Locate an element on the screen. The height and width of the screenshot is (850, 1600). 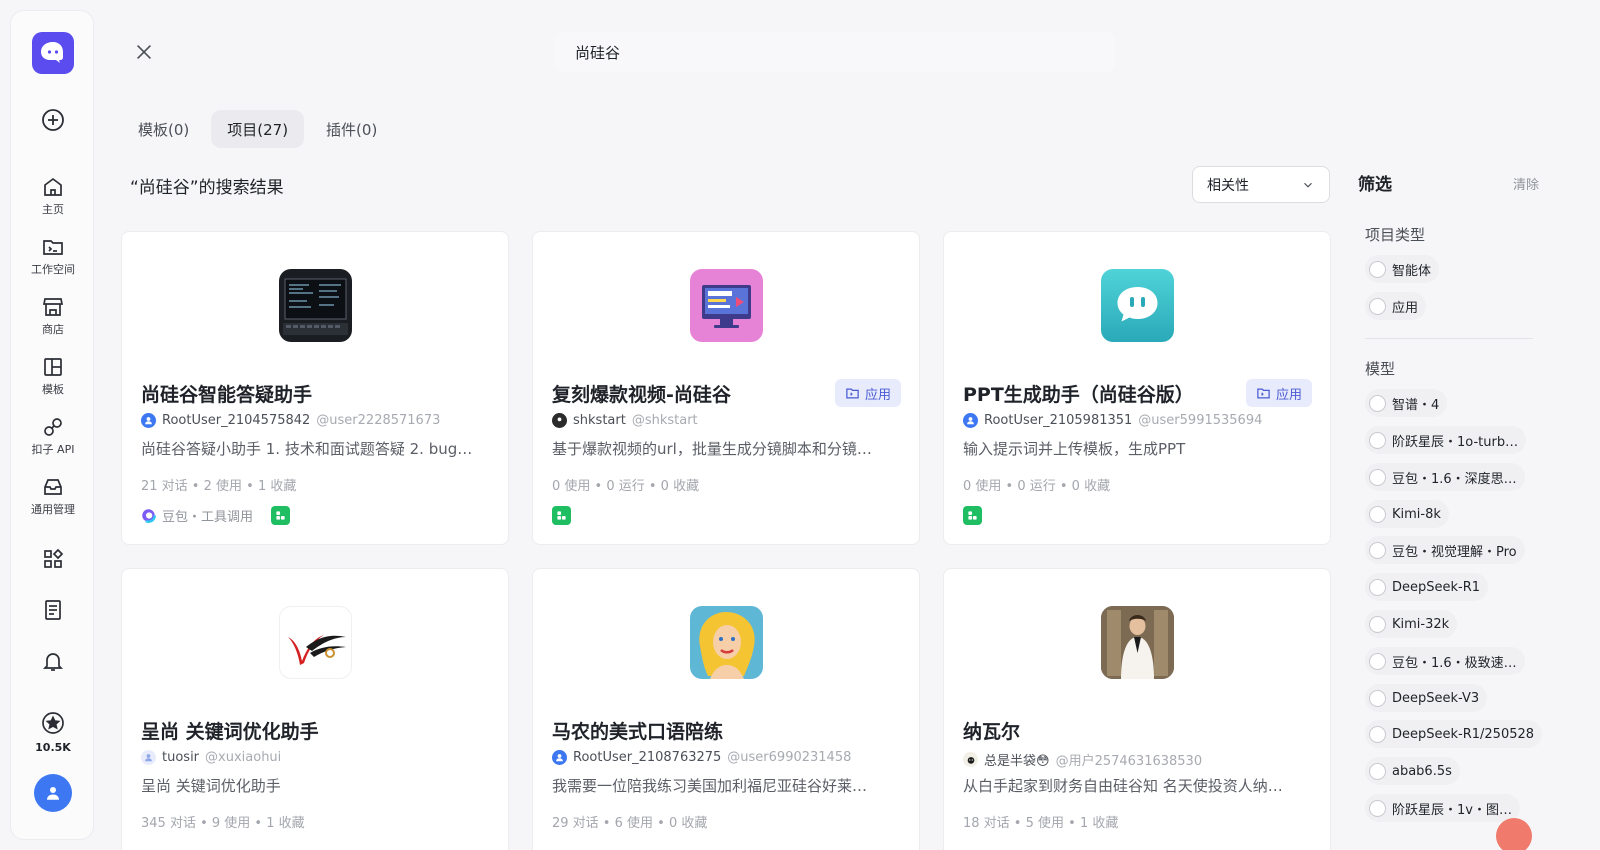
document-icon is located at coordinates (53, 610).